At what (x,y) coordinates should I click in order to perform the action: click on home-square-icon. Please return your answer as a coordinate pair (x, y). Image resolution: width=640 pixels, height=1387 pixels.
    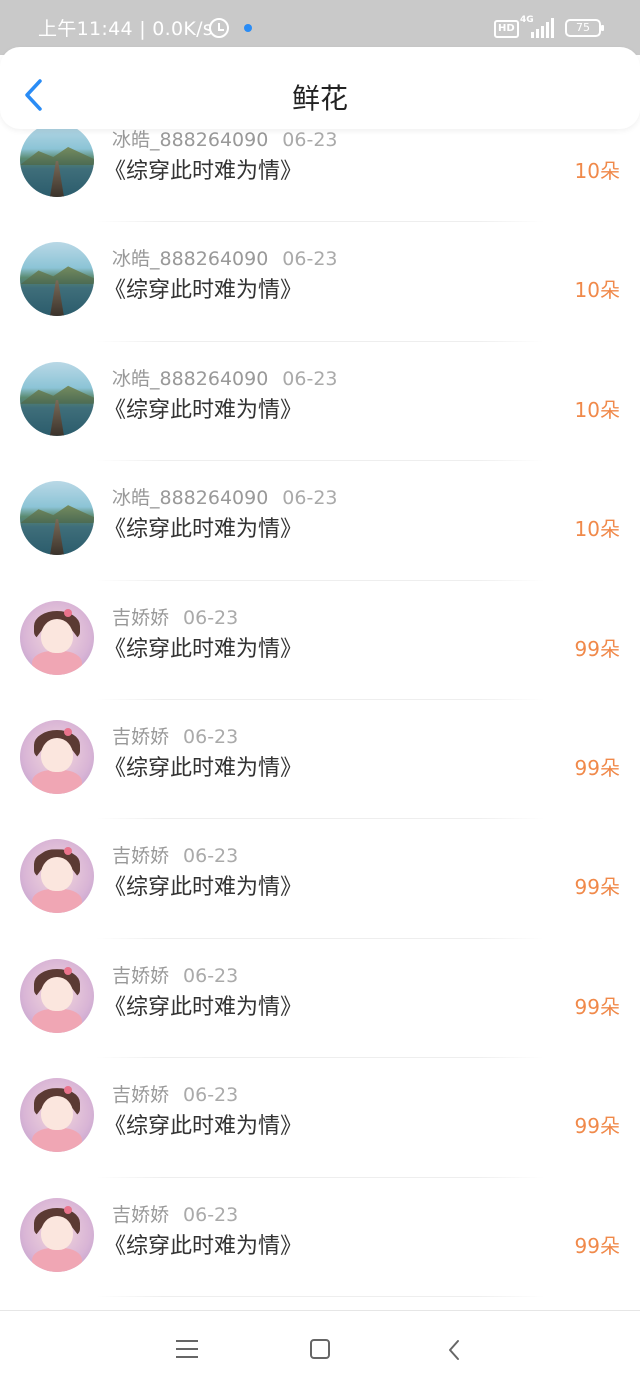
    Looking at the image, I should click on (320, 1349).